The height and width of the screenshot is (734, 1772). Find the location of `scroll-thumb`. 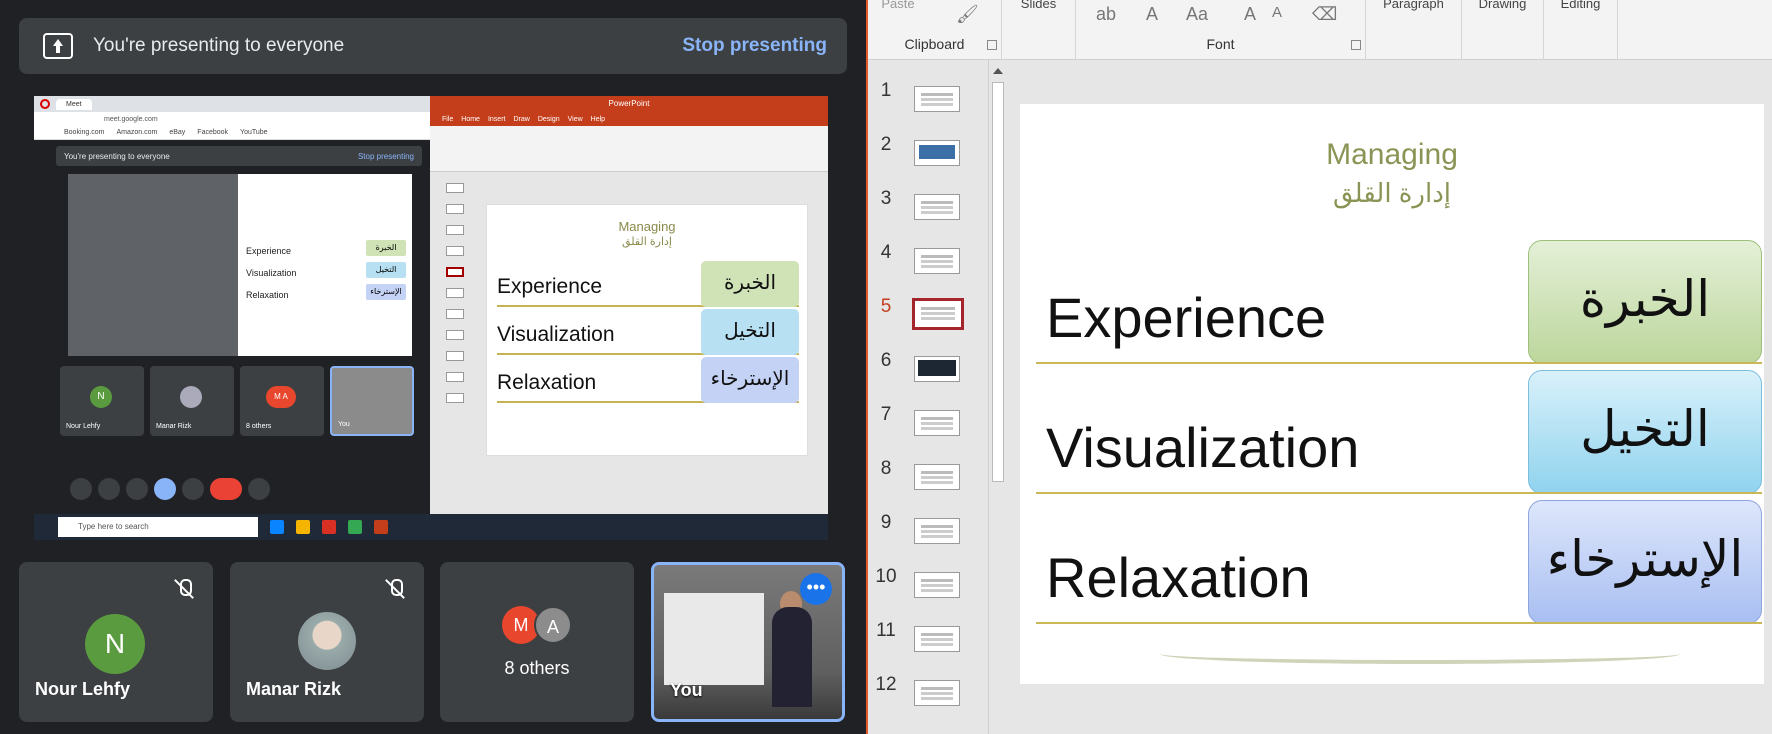

scroll-thumb is located at coordinates (998, 282).